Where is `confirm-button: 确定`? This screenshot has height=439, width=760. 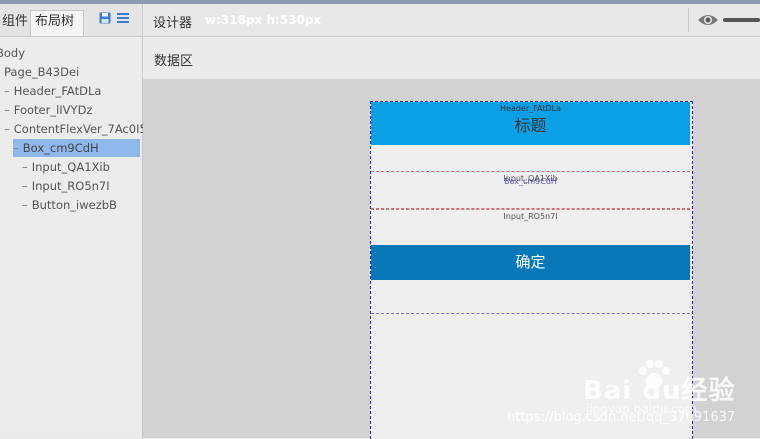
confirm-button: 确定 is located at coordinates (530, 262).